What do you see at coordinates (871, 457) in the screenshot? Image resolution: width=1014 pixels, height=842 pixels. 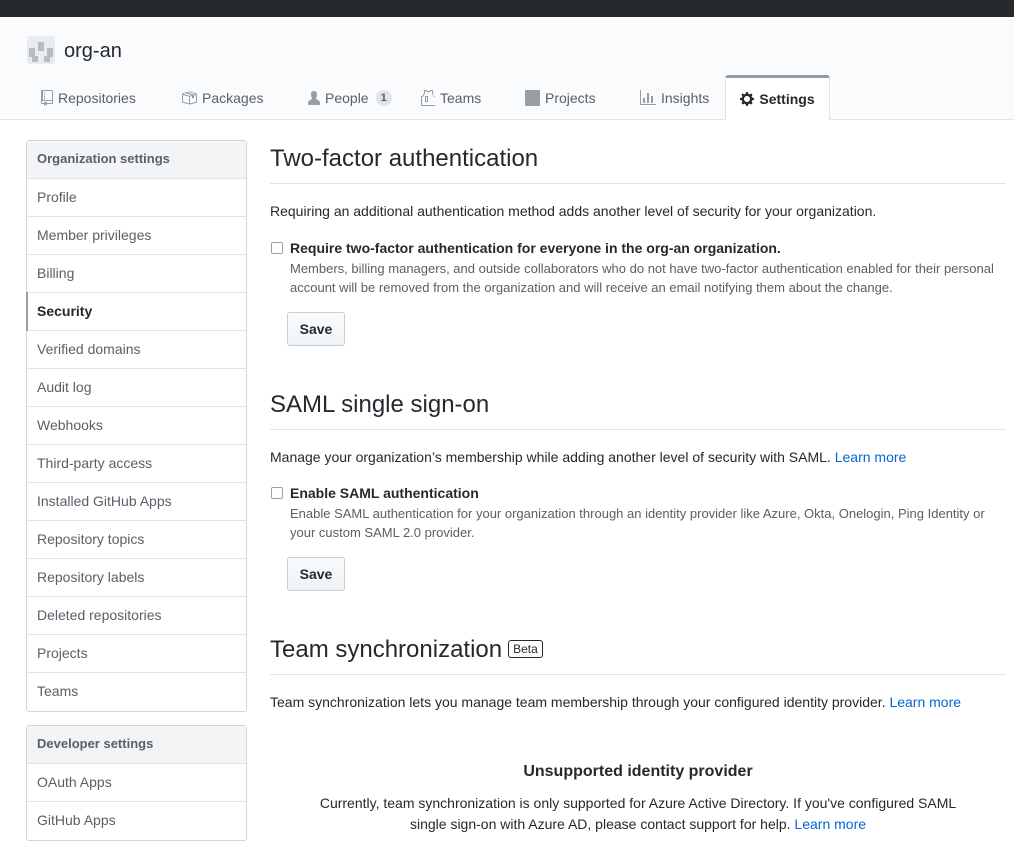 I see `saml-learn-more-link: Learn more` at bounding box center [871, 457].